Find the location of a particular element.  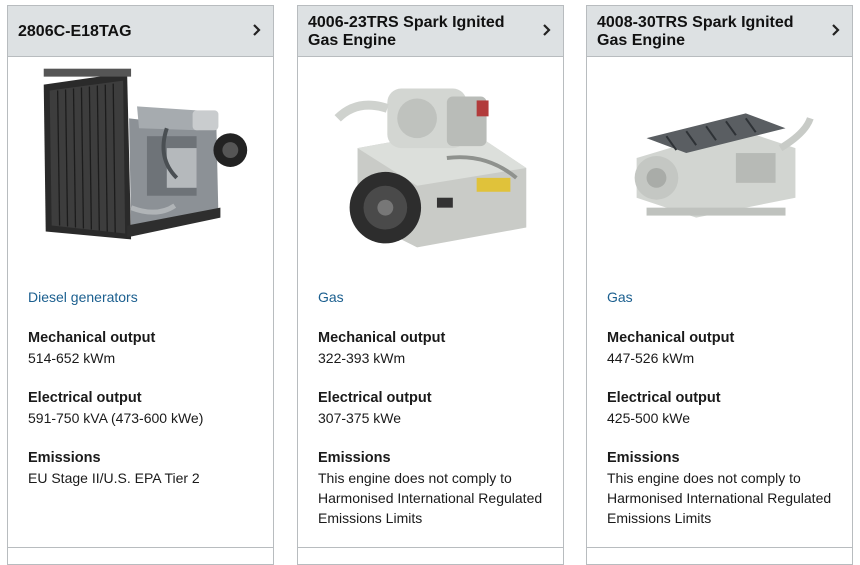

mechanical-output-value: 514-652 kWm is located at coordinates (72, 358).